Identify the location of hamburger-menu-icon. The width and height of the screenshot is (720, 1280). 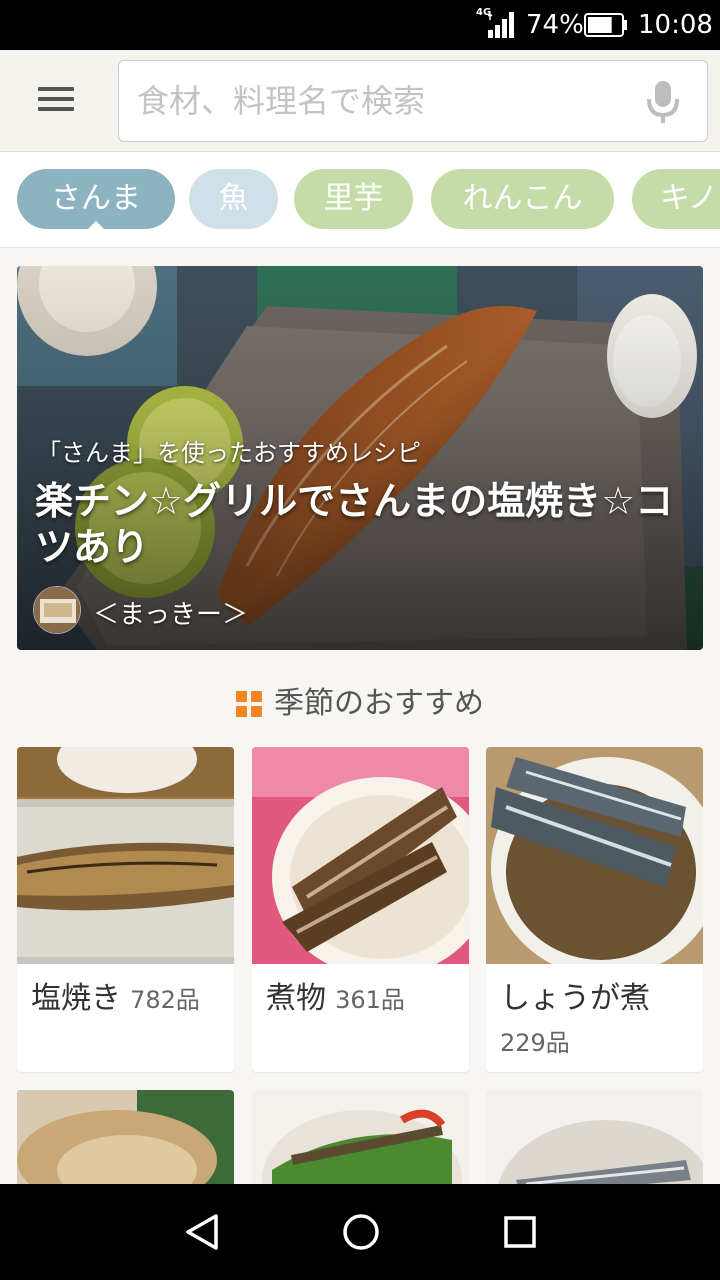
(56, 99).